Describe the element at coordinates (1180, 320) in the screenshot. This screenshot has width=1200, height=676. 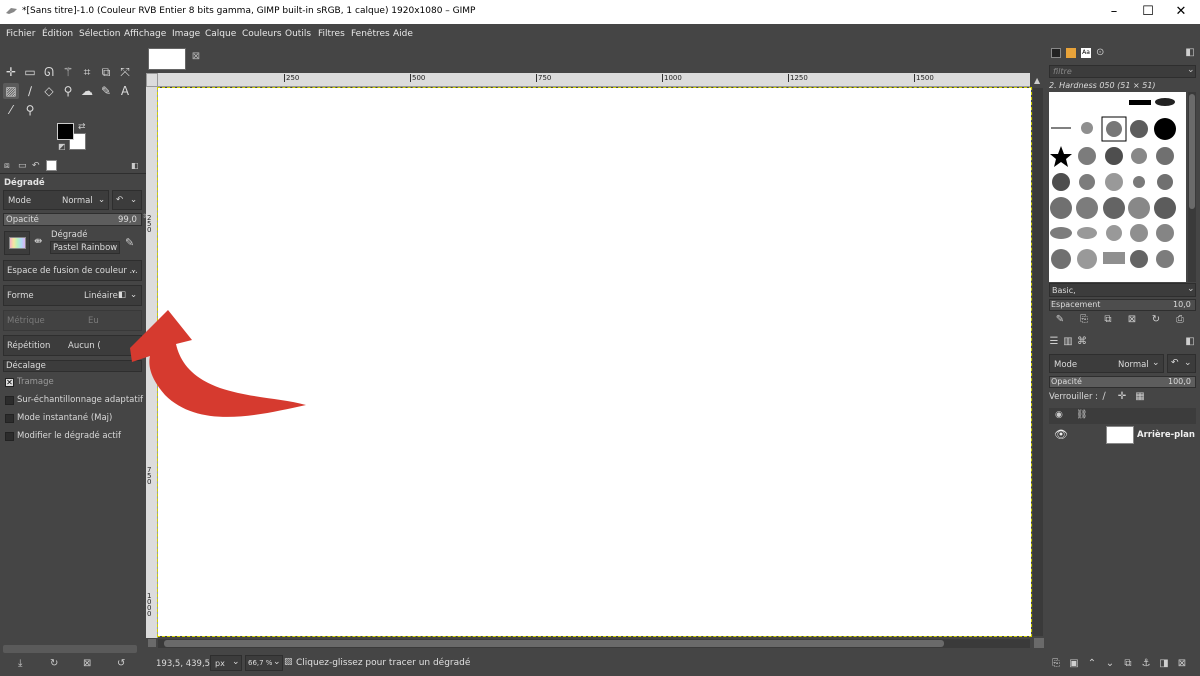
I see `open-brush-icon: ⎙` at that location.